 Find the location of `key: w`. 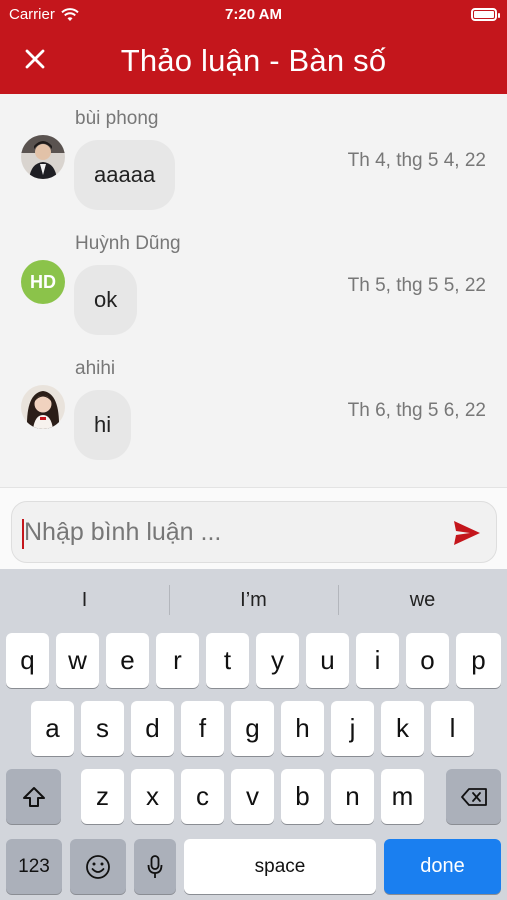

key: w is located at coordinates (77, 660).